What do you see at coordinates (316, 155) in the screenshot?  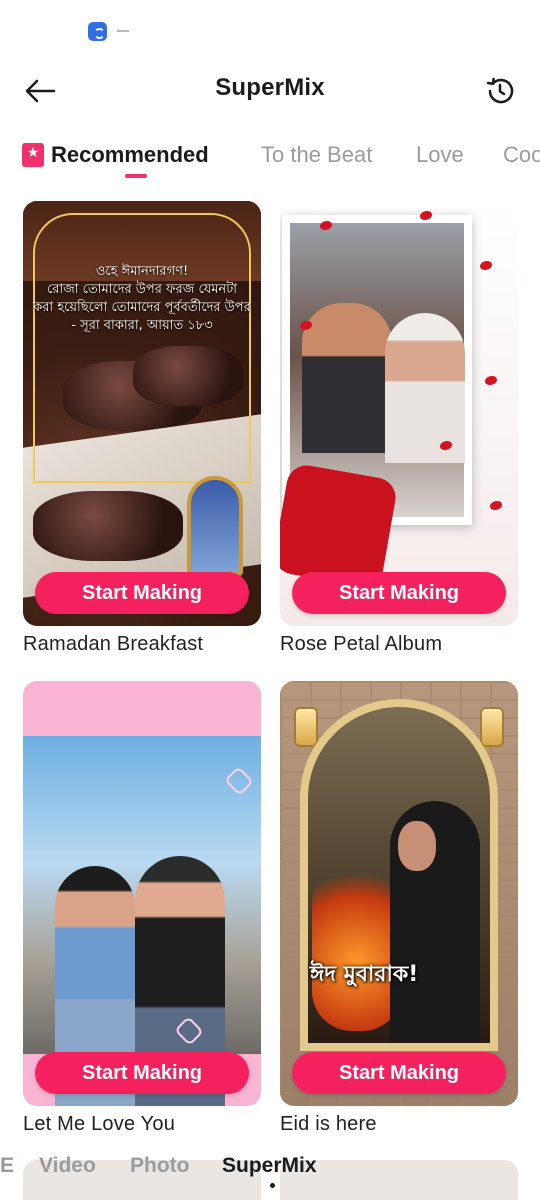 I see `tab-to-the-beat: To the Beat` at bounding box center [316, 155].